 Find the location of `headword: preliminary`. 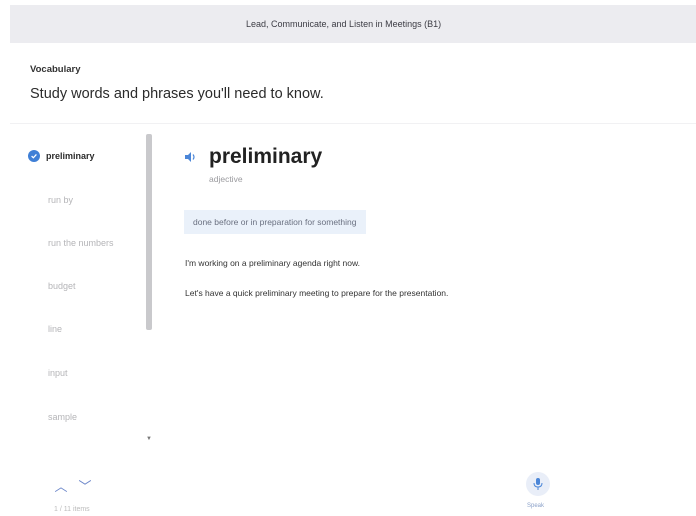

headword: preliminary is located at coordinates (266, 156).